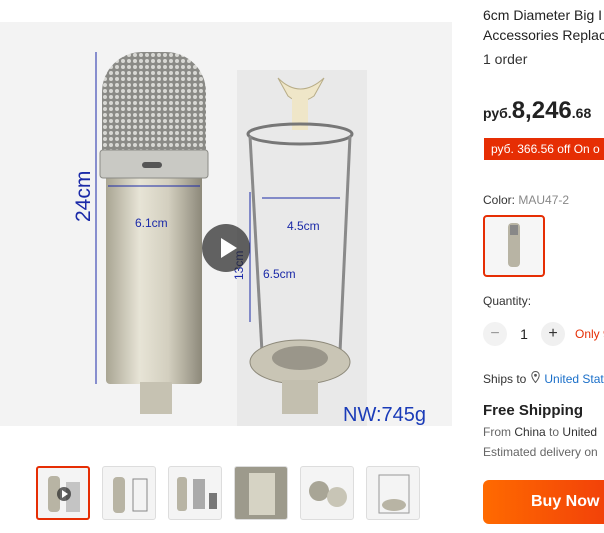  What do you see at coordinates (544, 149) in the screenshot?
I see `discount-badge: руб. 366.56 off On o` at bounding box center [544, 149].